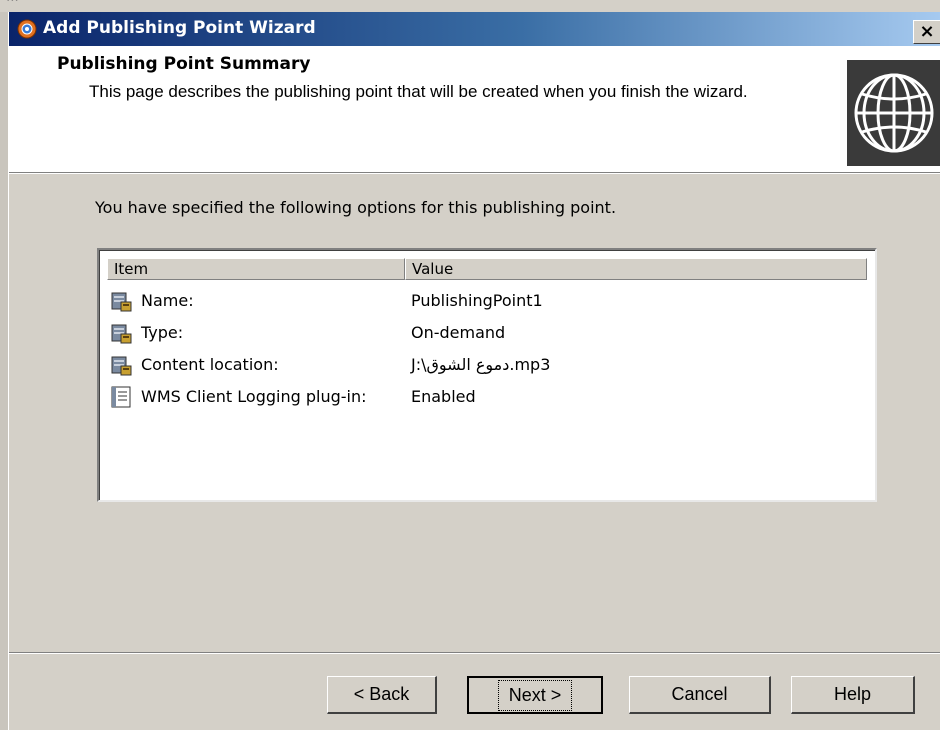 The height and width of the screenshot is (730, 940). I want to click on list-item: Content location: J:\دموع الشوق.mp3, so click(489, 364).